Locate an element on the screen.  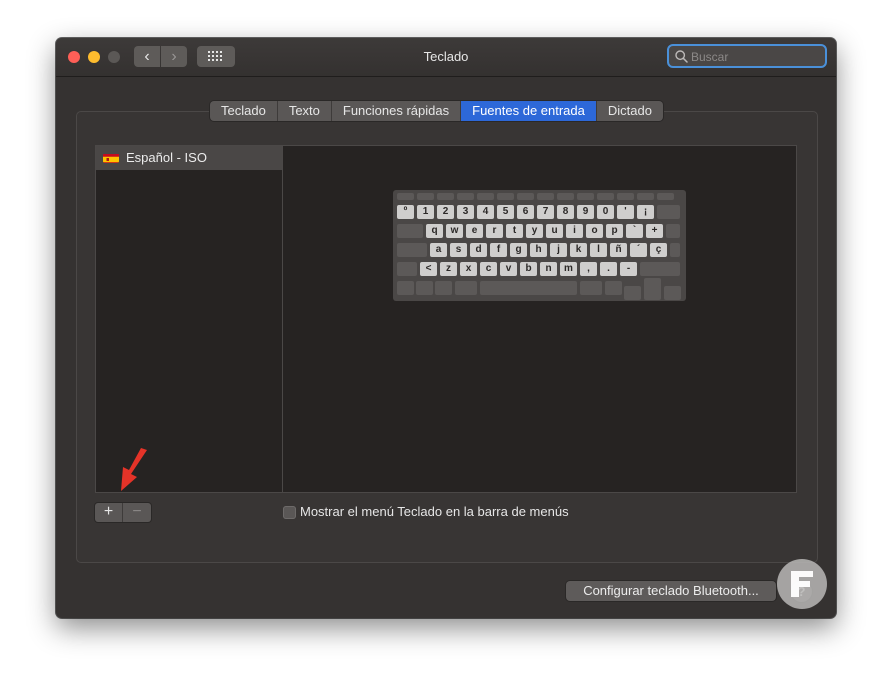
keyboard-key: o is located at coordinates (594, 231).